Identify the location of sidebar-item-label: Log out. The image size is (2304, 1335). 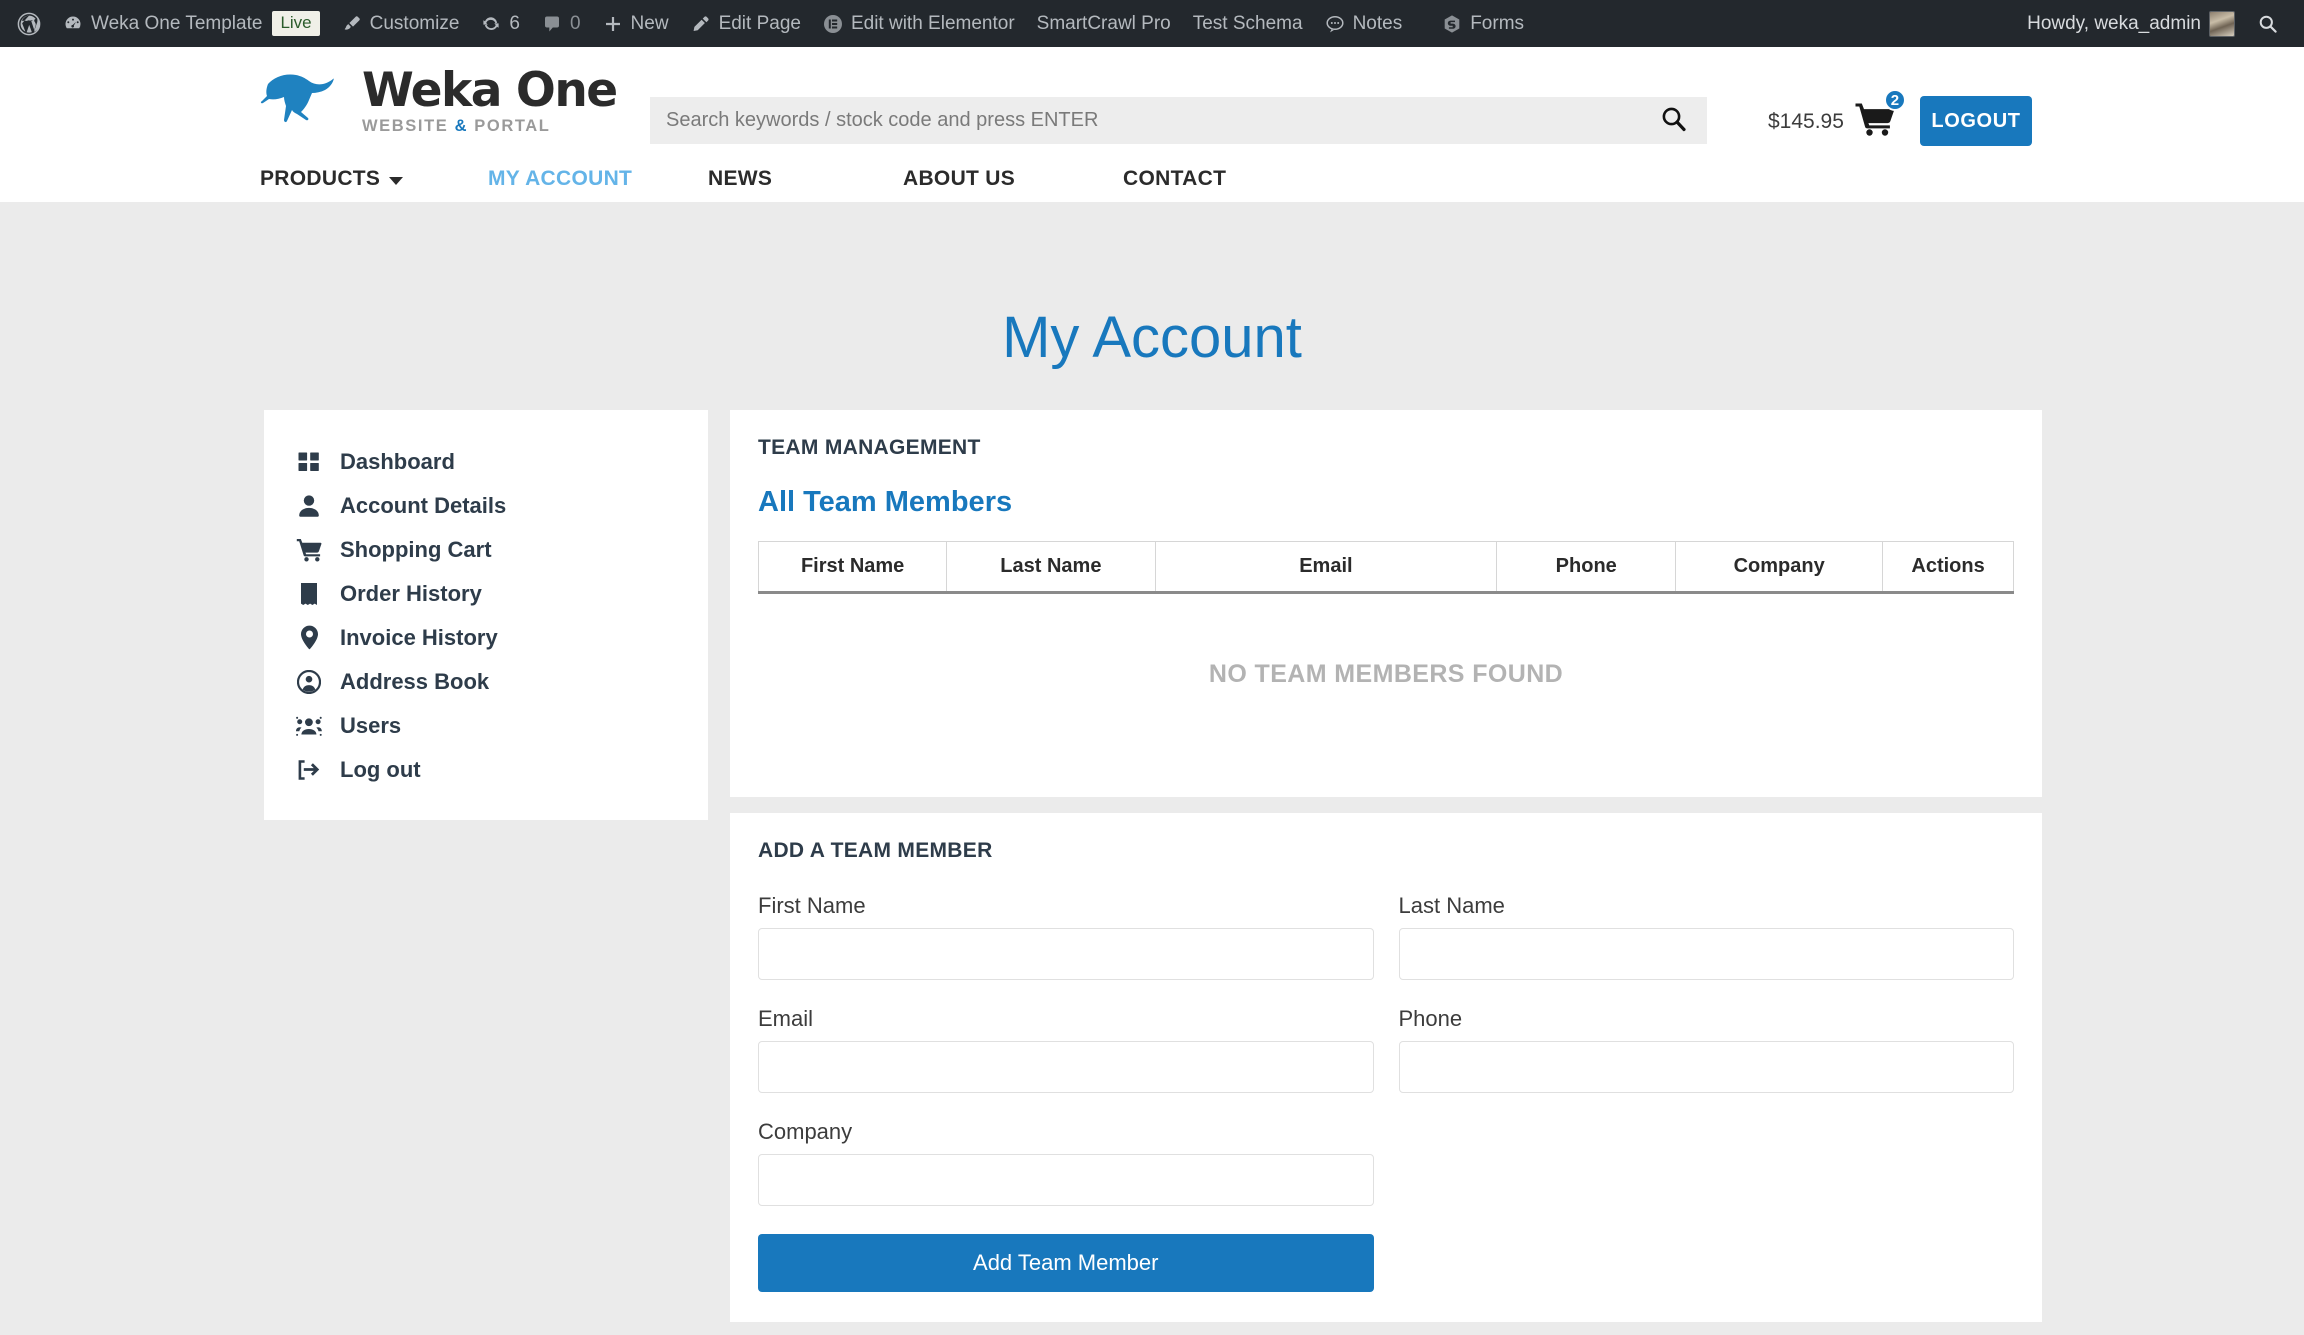
(380, 769).